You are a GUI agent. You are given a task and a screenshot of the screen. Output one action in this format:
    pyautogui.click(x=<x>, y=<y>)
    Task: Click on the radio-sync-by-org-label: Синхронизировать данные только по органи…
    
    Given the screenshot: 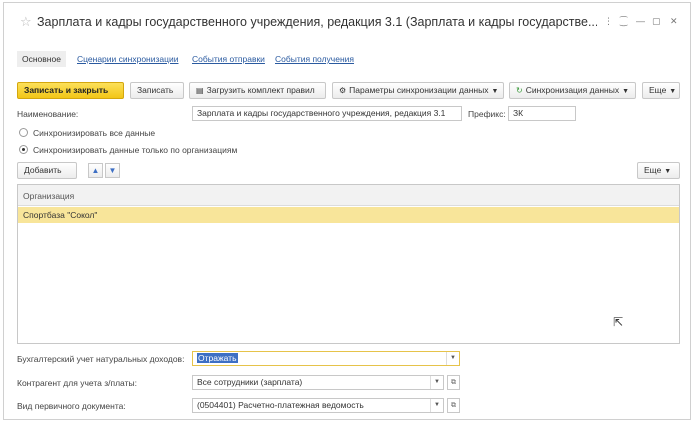 What is the action you would take?
    pyautogui.click(x=135, y=150)
    